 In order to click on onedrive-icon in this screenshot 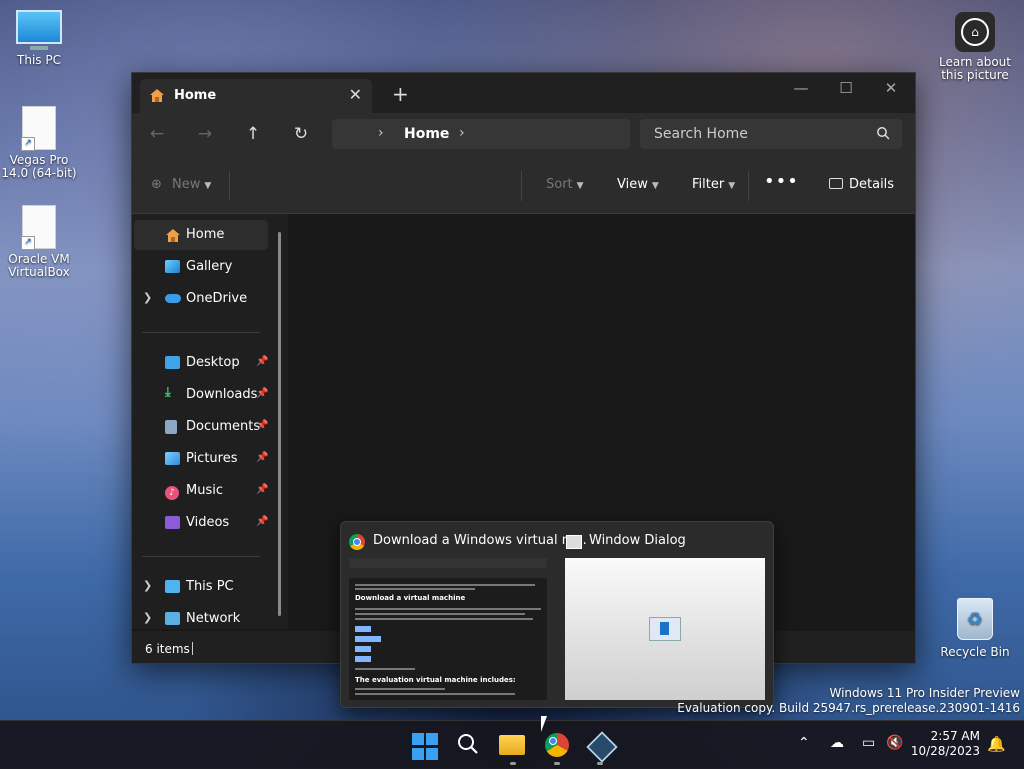, I will do `click(173, 299)`.